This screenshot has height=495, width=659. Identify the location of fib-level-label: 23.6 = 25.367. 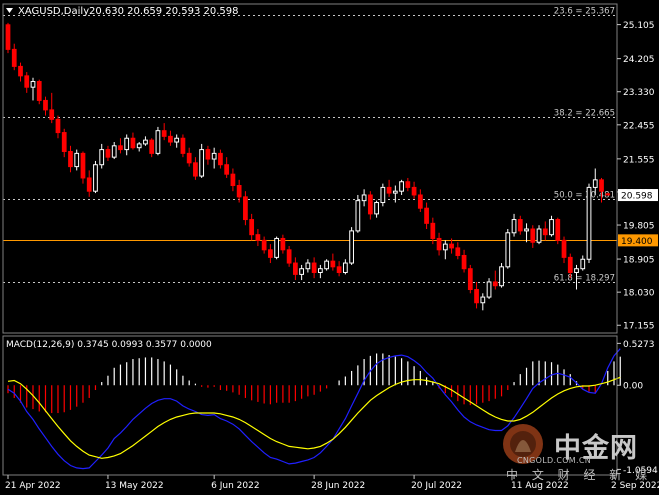
(584, 12).